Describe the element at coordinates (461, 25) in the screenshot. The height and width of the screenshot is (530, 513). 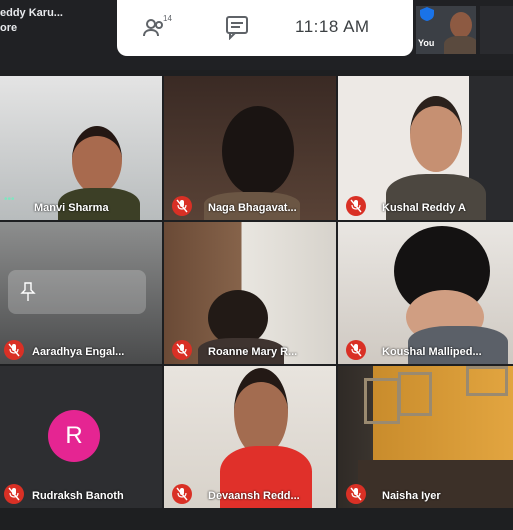
I see `self-head` at that location.